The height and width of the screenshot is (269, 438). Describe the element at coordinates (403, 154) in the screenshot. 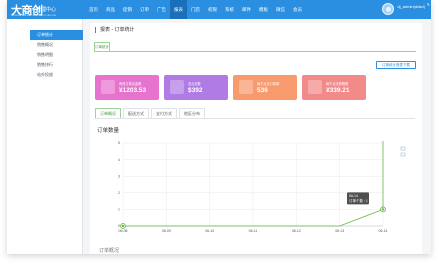

I see `chart-restore-icon` at that location.